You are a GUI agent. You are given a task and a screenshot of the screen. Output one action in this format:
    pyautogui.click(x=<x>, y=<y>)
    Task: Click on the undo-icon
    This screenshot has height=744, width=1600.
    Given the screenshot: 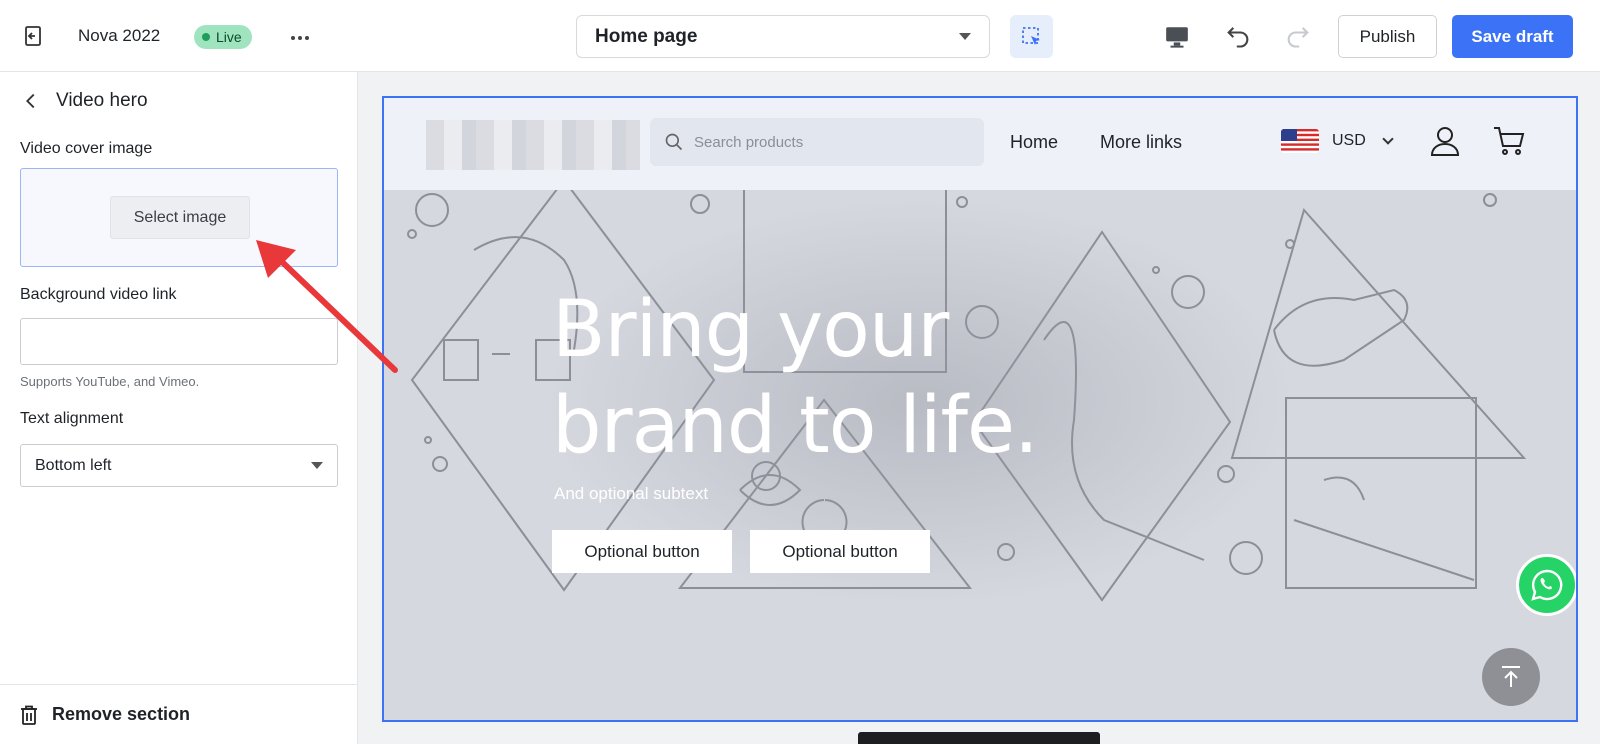 What is the action you would take?
    pyautogui.click(x=1238, y=36)
    